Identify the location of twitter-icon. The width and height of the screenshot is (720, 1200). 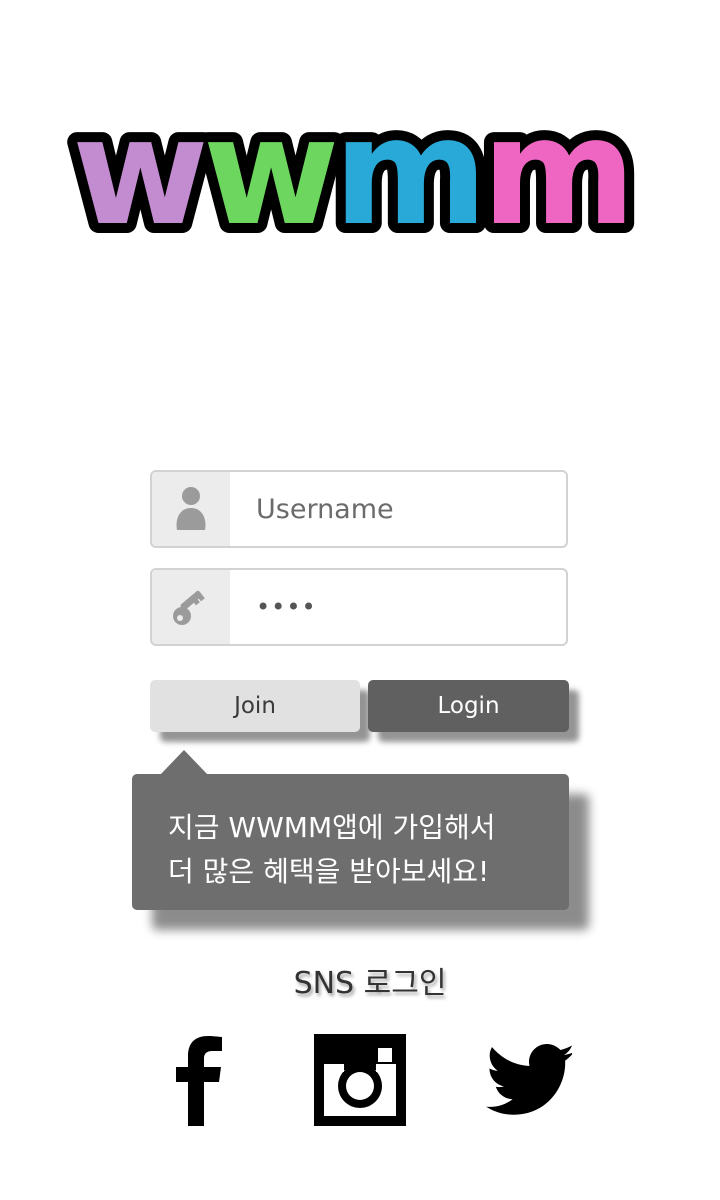
(530, 1080).